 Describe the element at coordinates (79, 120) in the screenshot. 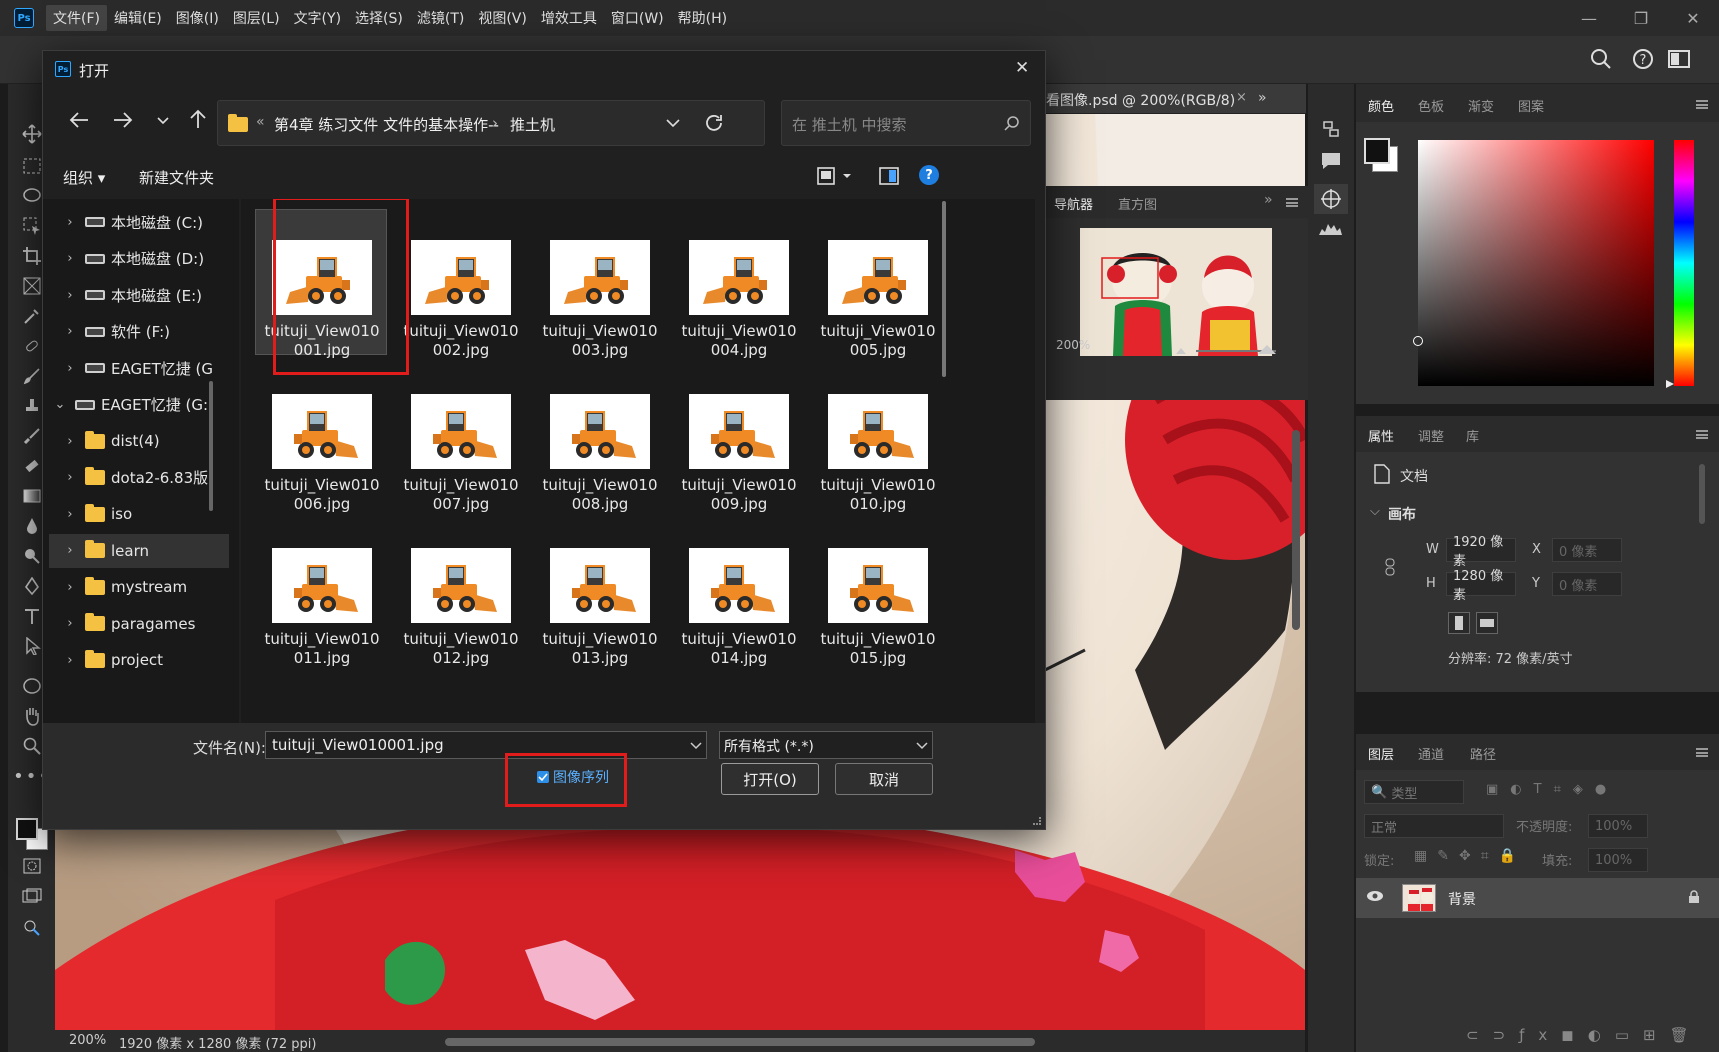

I see `back-arrow-icon` at that location.